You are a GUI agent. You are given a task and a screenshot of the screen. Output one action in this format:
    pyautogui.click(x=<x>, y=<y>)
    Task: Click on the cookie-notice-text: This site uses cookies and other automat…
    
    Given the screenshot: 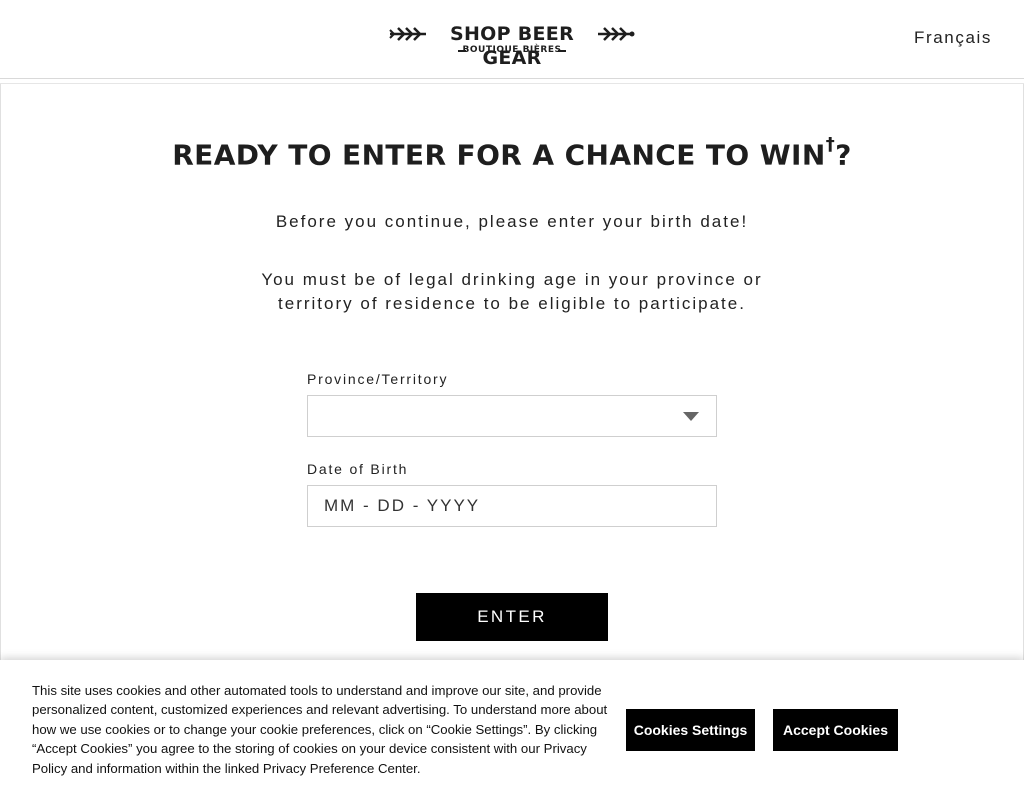 What is the action you would take?
    pyautogui.click(x=320, y=729)
    